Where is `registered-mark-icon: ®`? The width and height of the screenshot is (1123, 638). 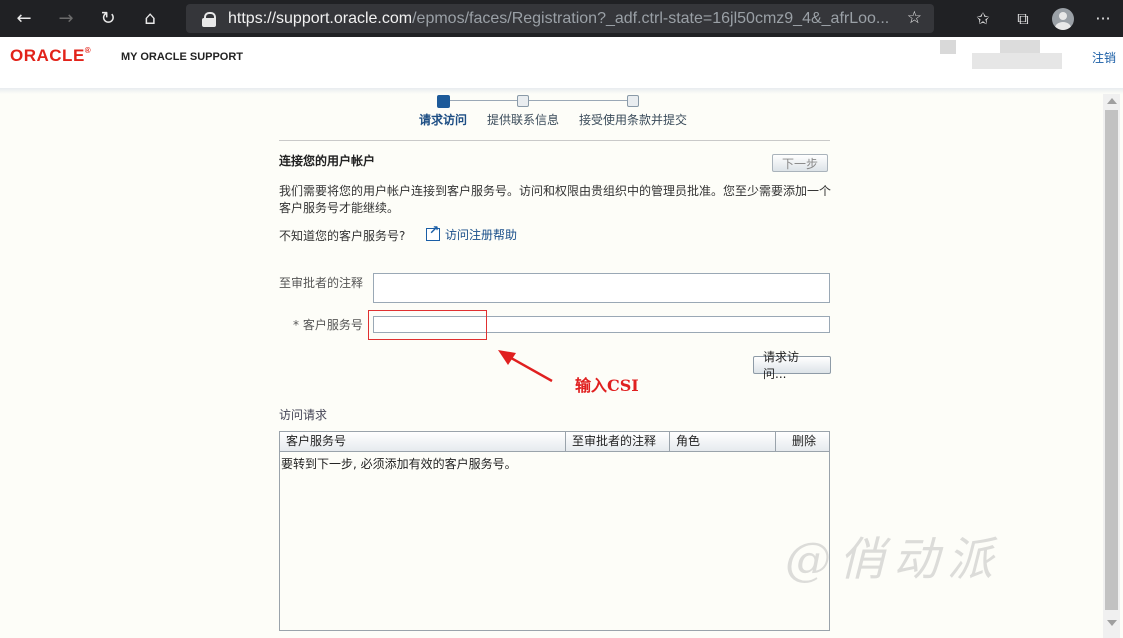 registered-mark-icon: ® is located at coordinates (88, 50).